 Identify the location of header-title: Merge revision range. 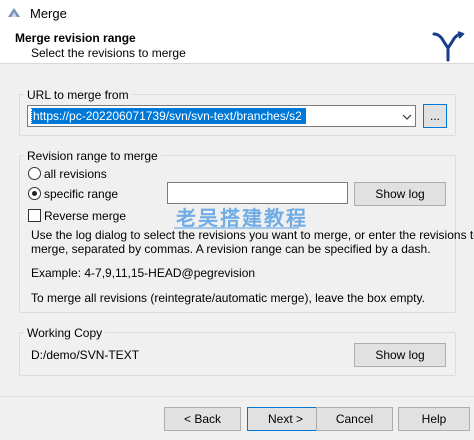
(75, 38).